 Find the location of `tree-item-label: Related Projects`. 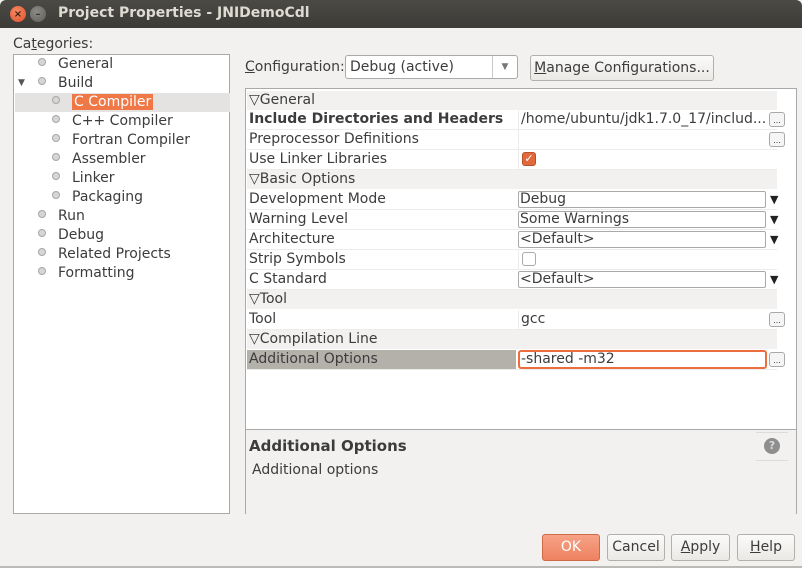

tree-item-label: Related Projects is located at coordinates (114, 254).